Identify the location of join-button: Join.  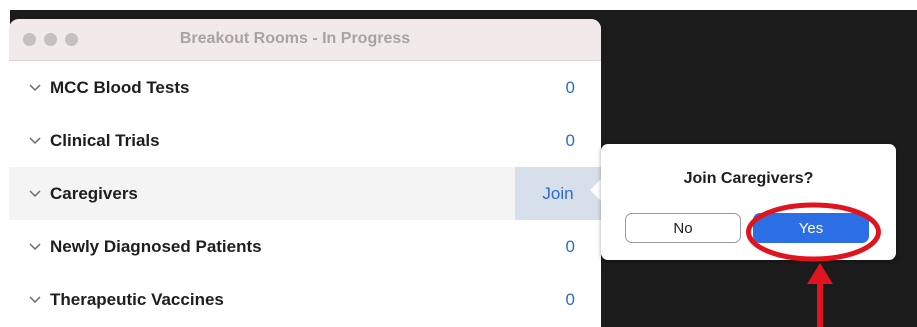
(558, 193).